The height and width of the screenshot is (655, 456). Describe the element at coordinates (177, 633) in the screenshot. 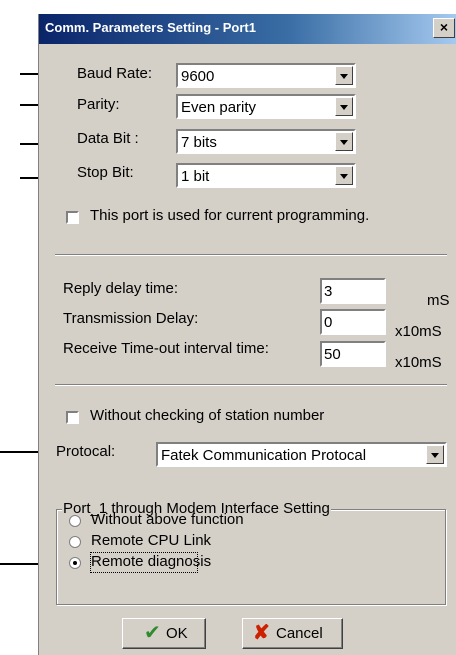

I see `ok-label: OK` at that location.